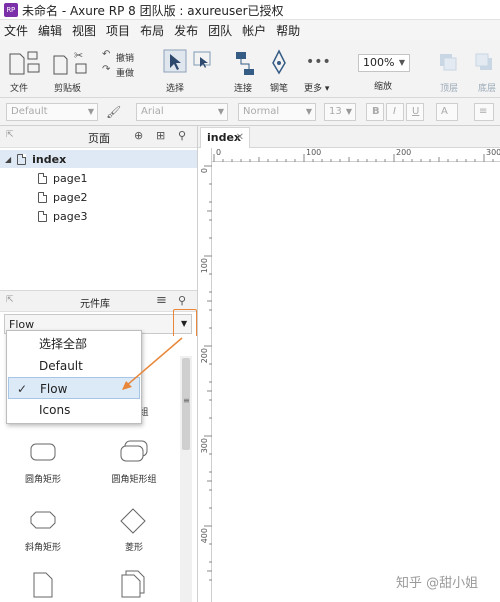 The image size is (500, 602). What do you see at coordinates (493, 152) in the screenshot?
I see `ruler-label: 300` at bounding box center [493, 152].